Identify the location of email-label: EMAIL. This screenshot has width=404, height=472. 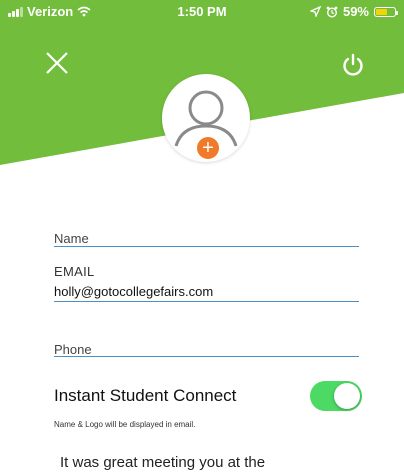
(74, 271).